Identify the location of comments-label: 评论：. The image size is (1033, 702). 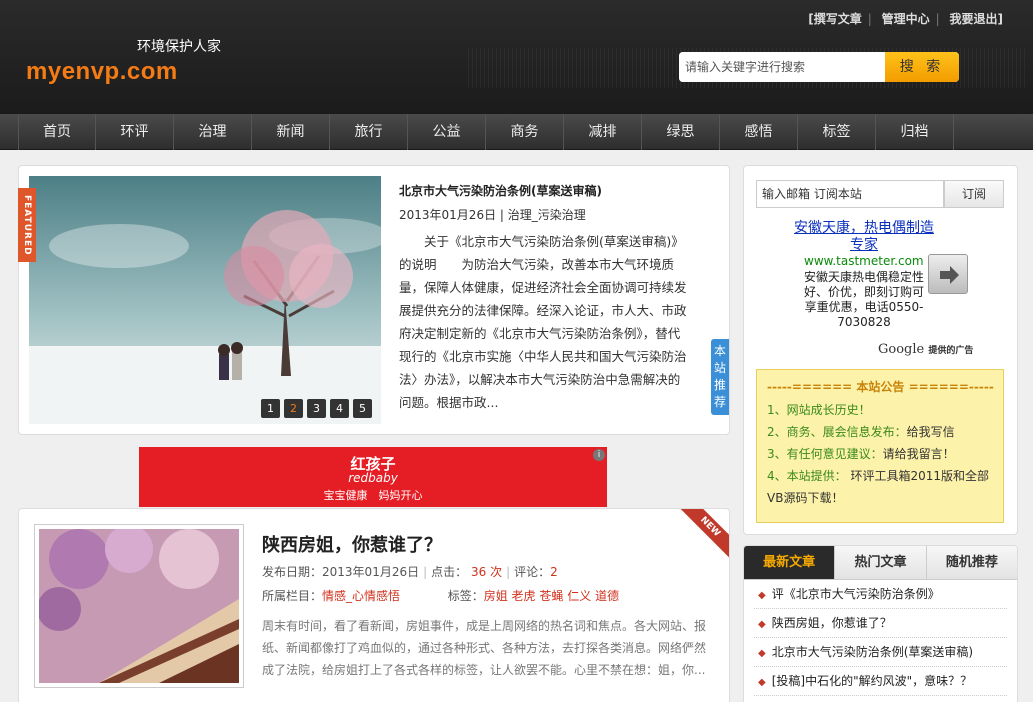
(532, 572).